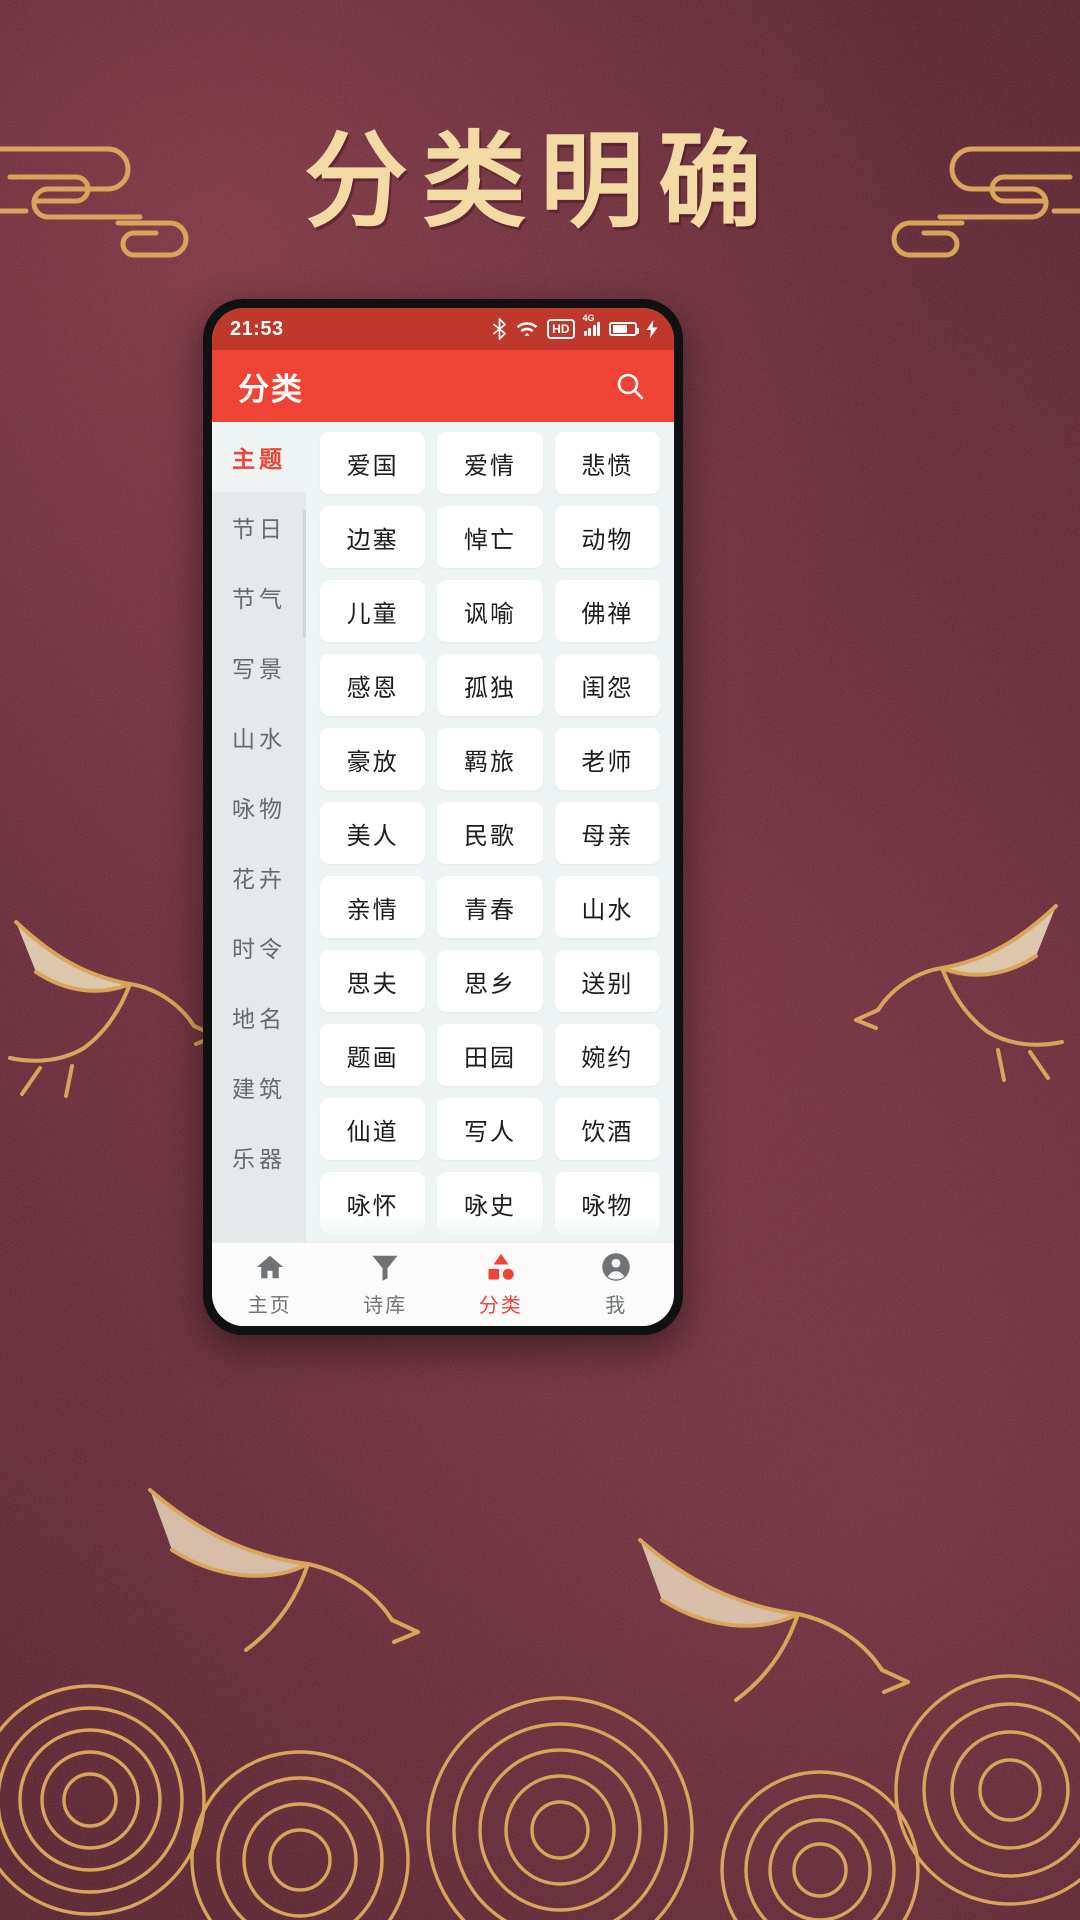  What do you see at coordinates (259, 737) in the screenshot?
I see `sidebar-item-5: 山水` at bounding box center [259, 737].